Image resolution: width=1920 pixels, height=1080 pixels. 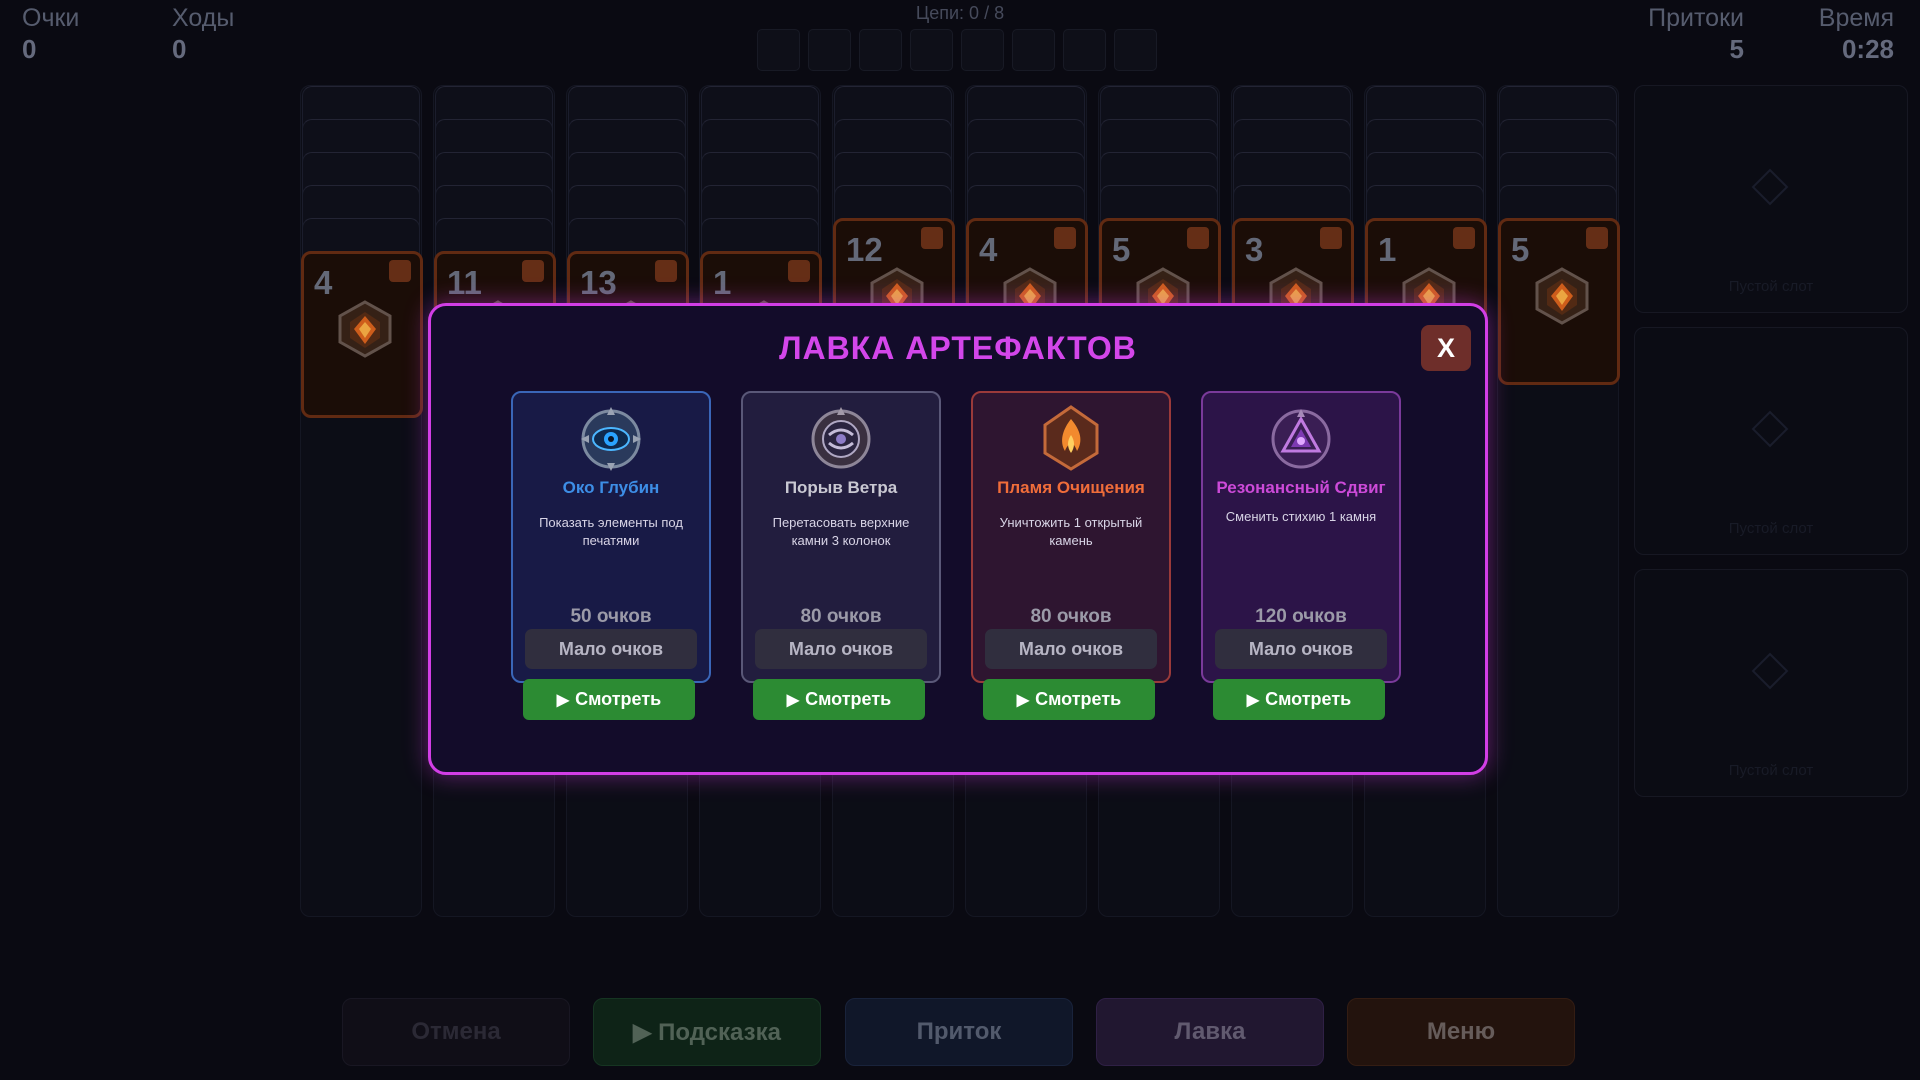 What do you see at coordinates (611, 531) in the screenshot?
I see `item-description: Показать элементы под печатями` at bounding box center [611, 531].